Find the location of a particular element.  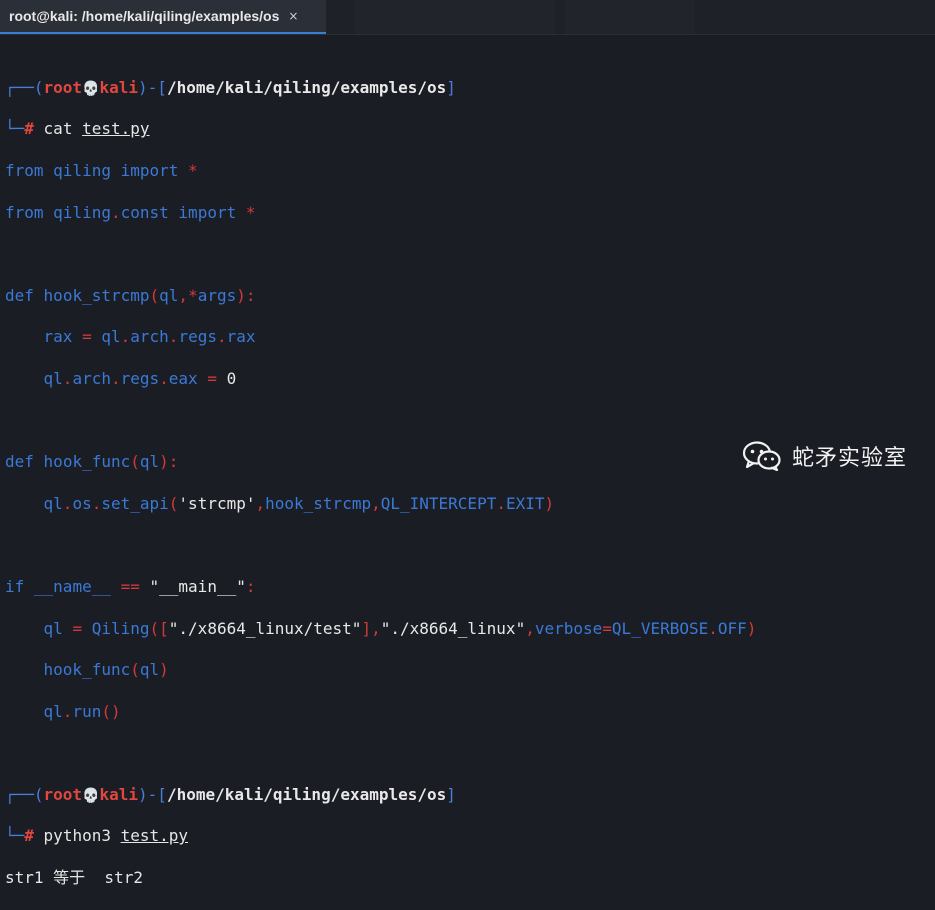

code-token: set_api is located at coordinates (135, 503).